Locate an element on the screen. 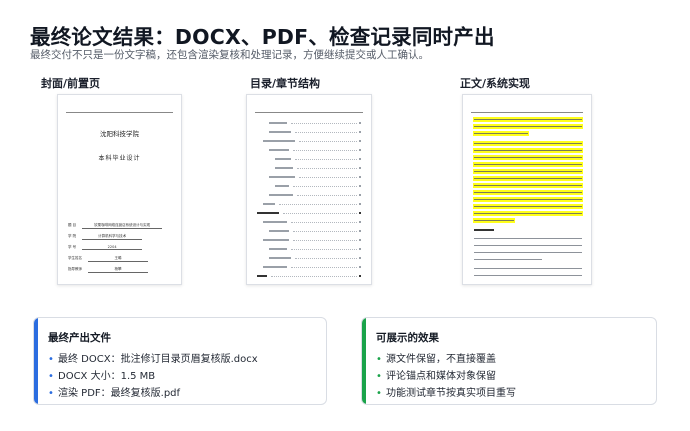 The height and width of the screenshot is (431, 690). cover-field-id: 学 号 2204 is located at coordinates (119, 247).